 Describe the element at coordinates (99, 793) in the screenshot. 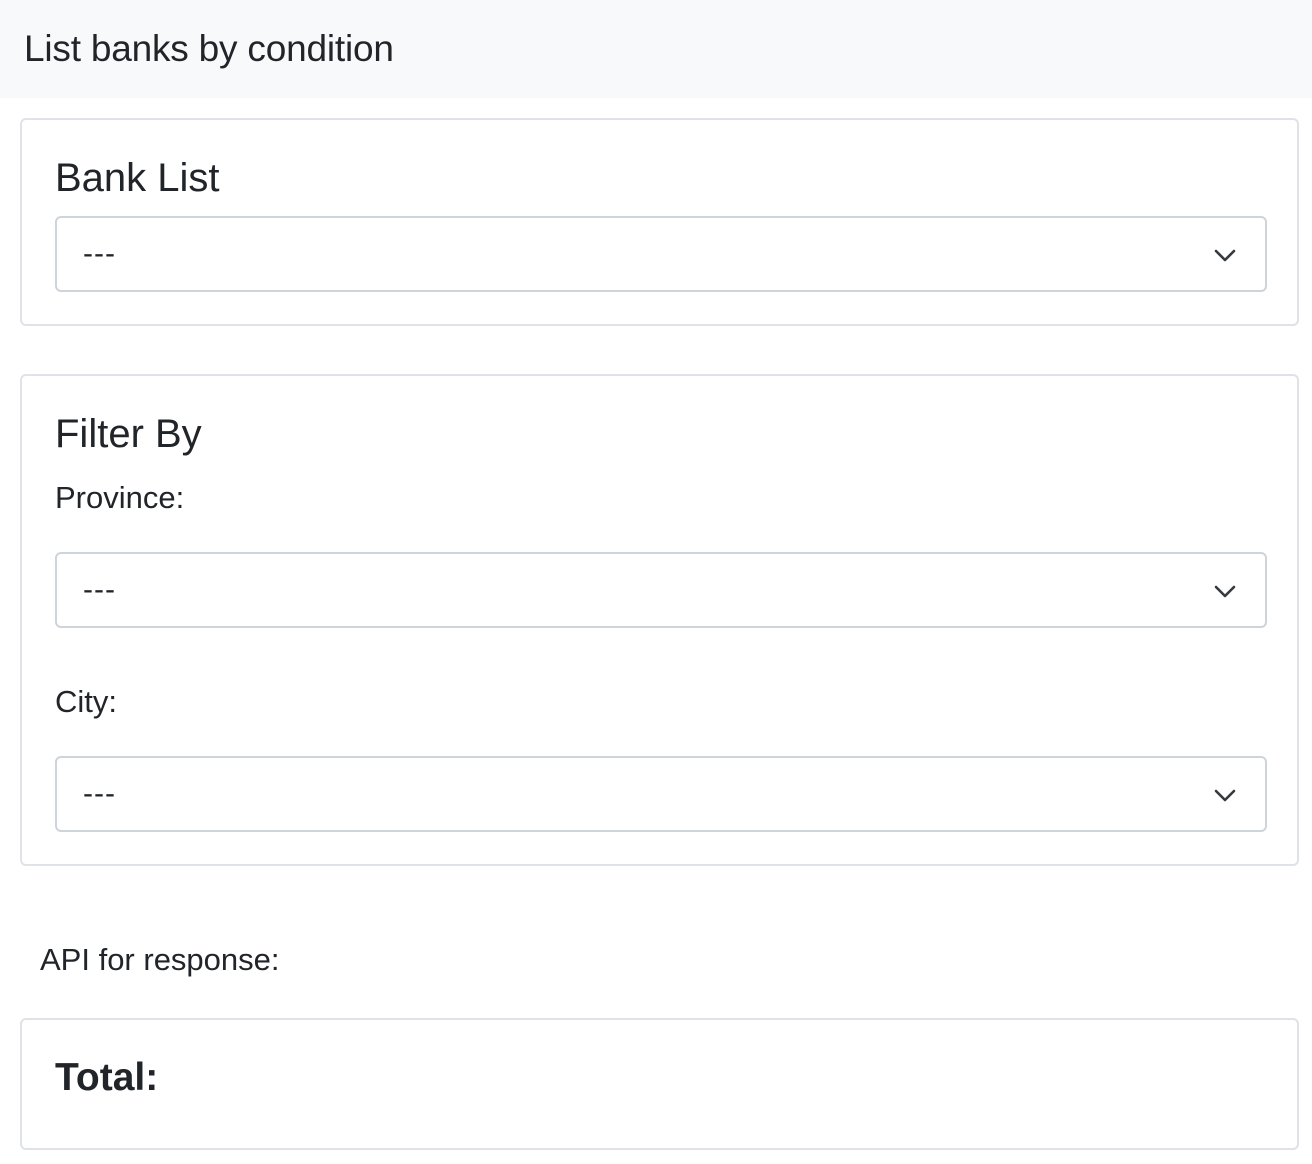

I see `city-select-value: ---` at that location.